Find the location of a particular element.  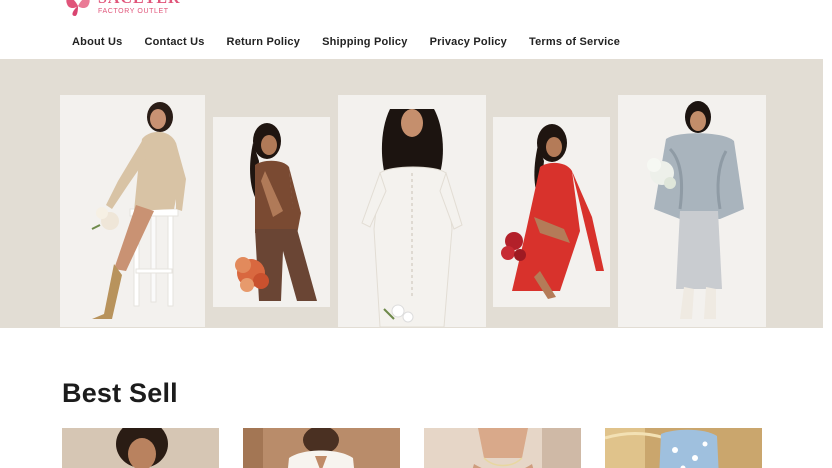

nav-contact-us: Contact Us is located at coordinates (174, 42).